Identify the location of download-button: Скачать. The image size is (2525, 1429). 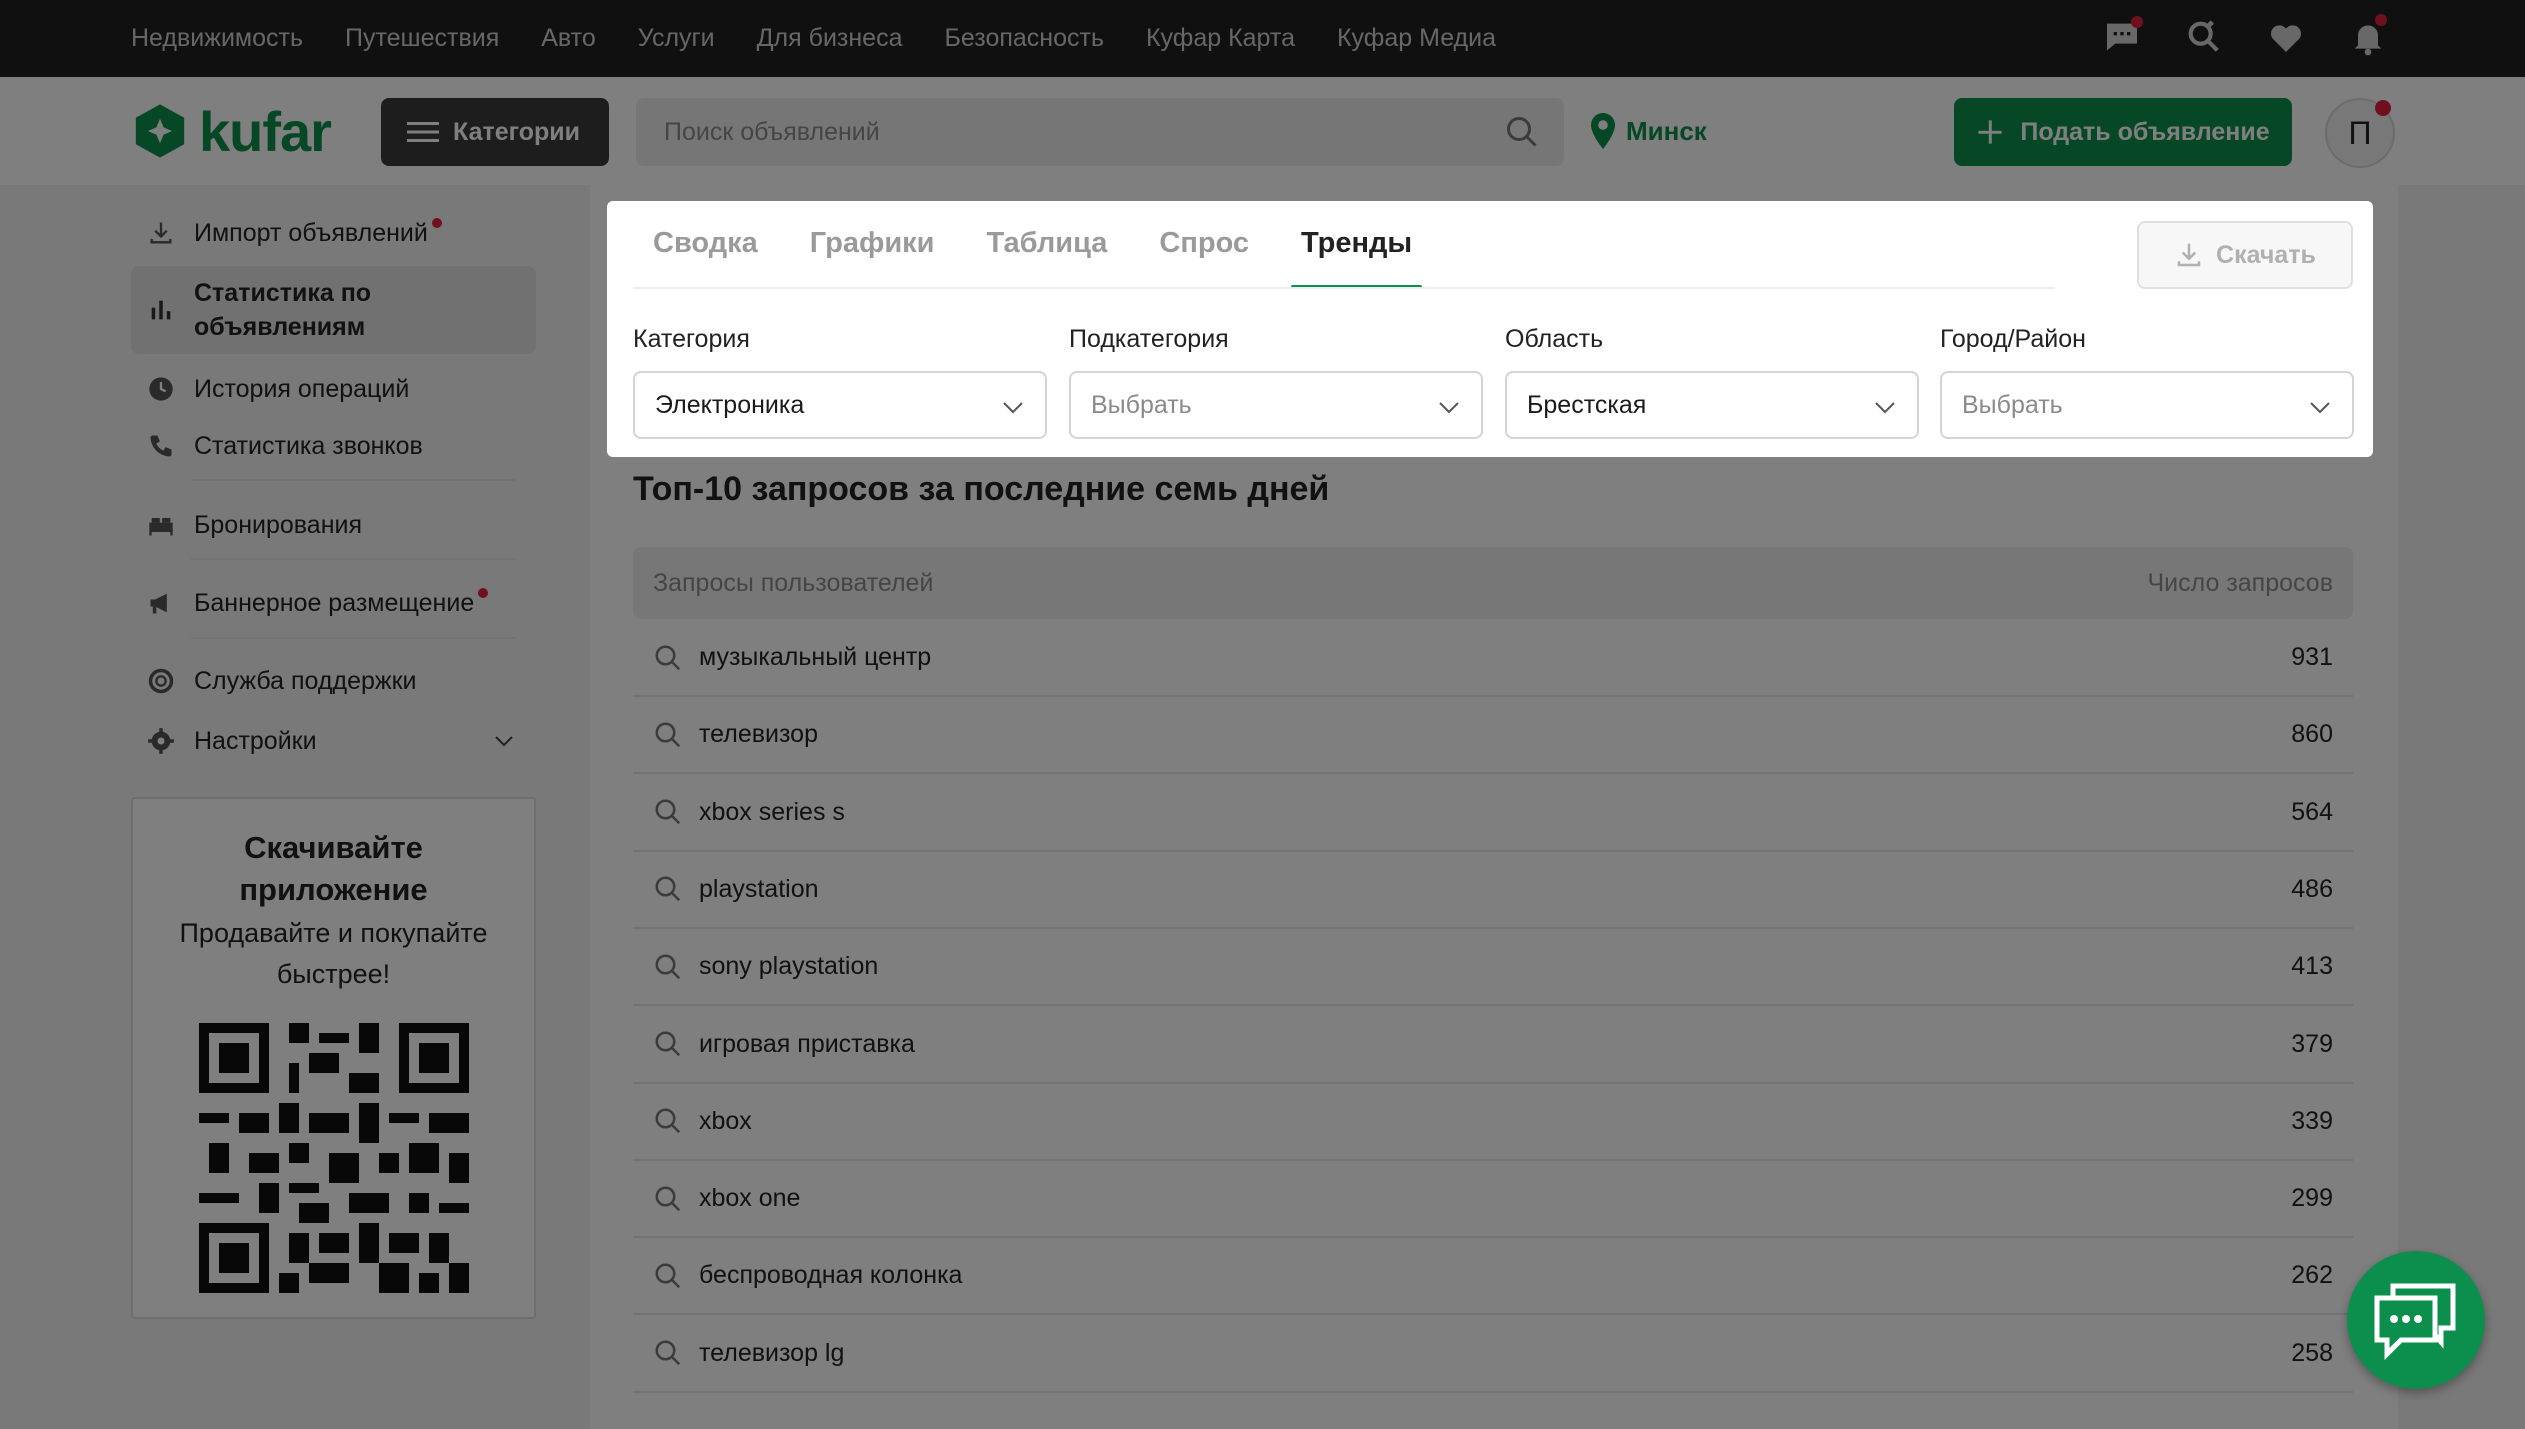
(2245, 255).